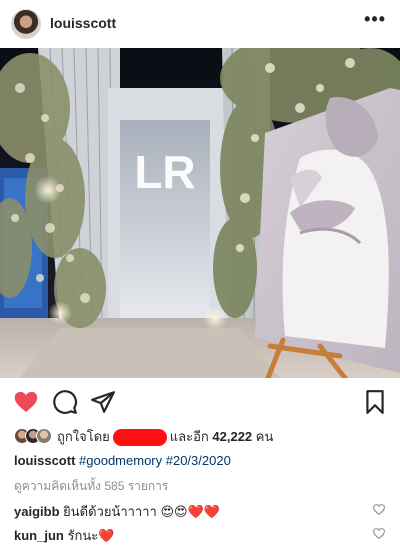 This screenshot has height=547, width=400. I want to click on comment-bubble-icon, so click(65, 402).